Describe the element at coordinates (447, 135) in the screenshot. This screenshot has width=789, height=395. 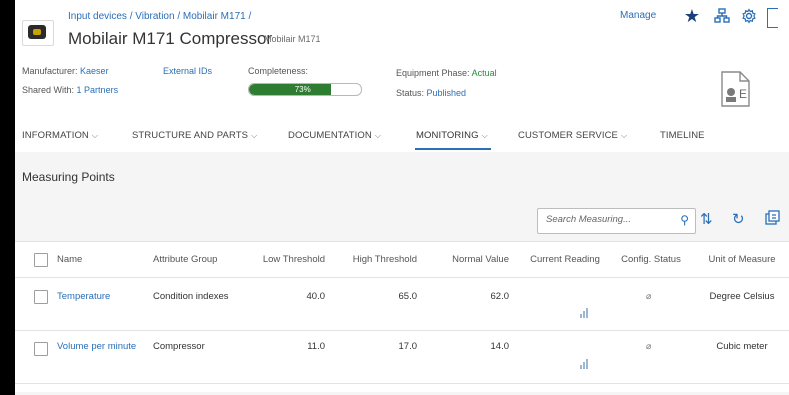
I see `tab-label: MONITORING` at that location.